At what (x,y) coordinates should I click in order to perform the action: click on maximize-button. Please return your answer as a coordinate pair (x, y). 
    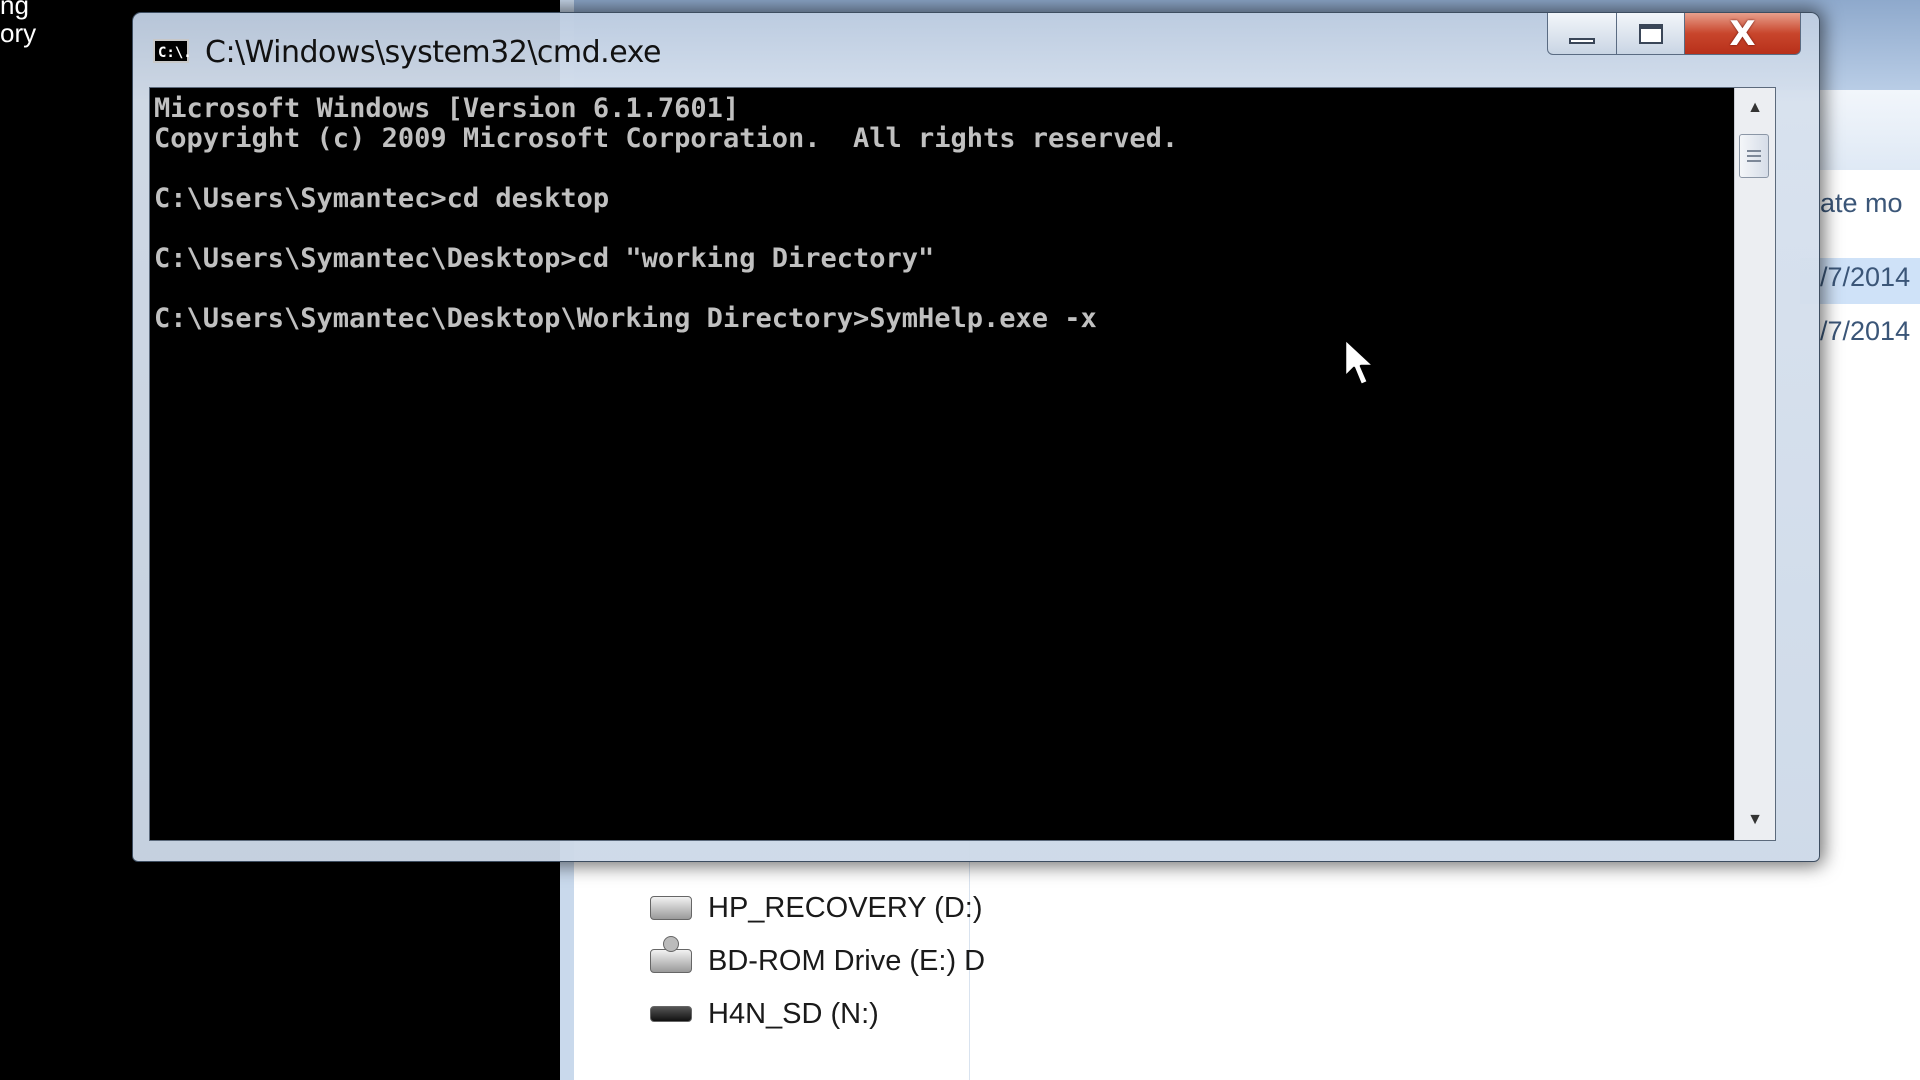
    Looking at the image, I should click on (1651, 34).